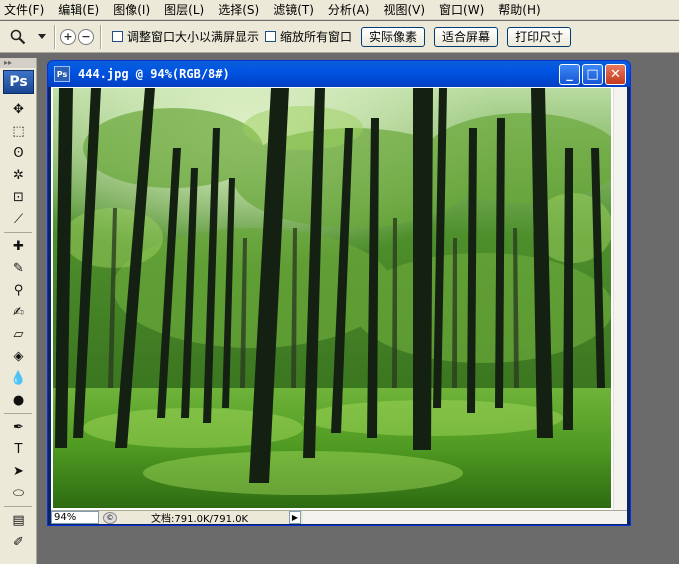 Image resolution: width=679 pixels, height=564 pixels. Describe the element at coordinates (18, 542) in the screenshot. I see `eyedropper-tool-icon: ✐` at that location.